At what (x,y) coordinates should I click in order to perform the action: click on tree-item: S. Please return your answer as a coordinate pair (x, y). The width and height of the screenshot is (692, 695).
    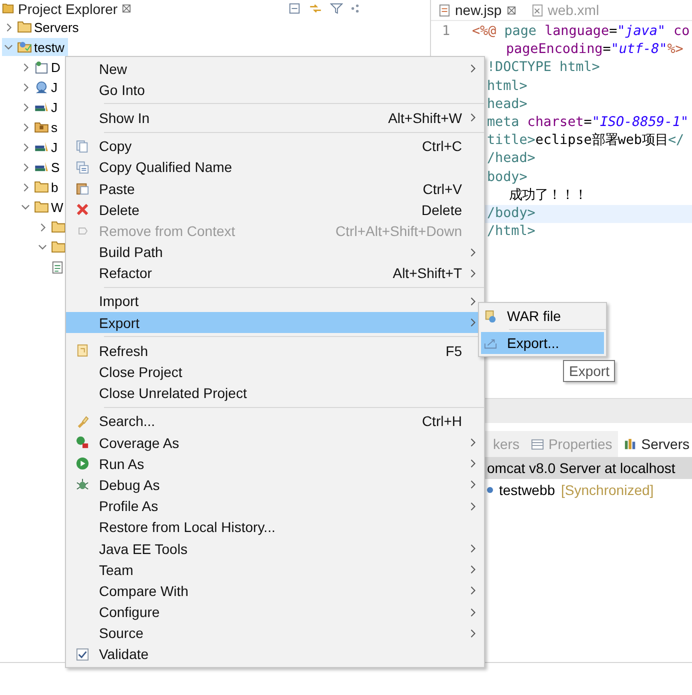
    Looking at the image, I should click on (41, 167).